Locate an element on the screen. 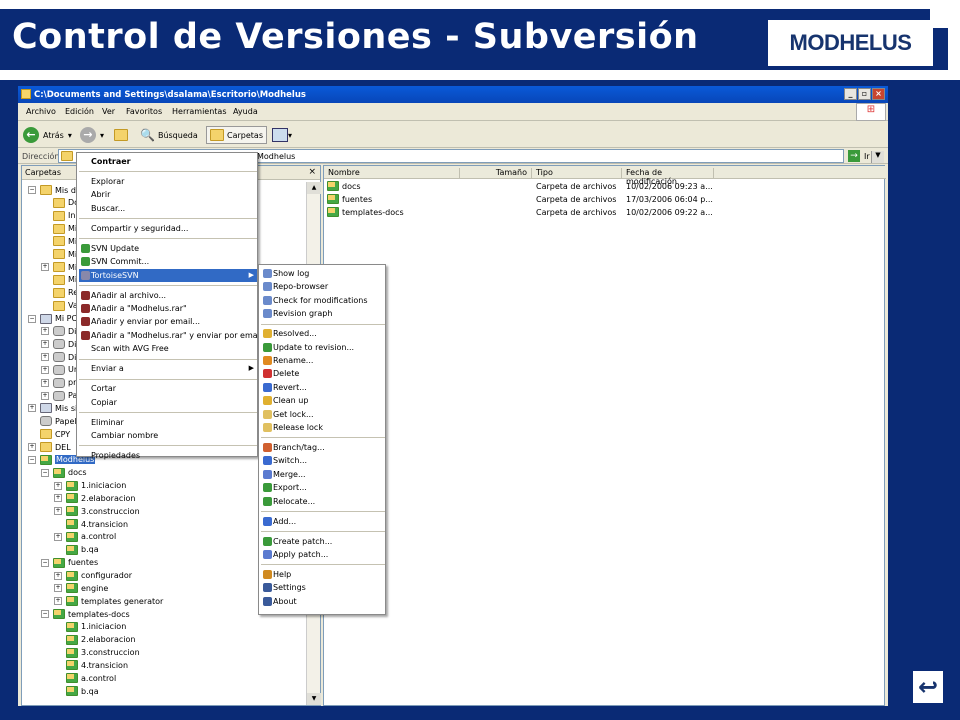 The width and height of the screenshot is (960, 720). column-date: Fecha de modificación is located at coordinates (668, 177).